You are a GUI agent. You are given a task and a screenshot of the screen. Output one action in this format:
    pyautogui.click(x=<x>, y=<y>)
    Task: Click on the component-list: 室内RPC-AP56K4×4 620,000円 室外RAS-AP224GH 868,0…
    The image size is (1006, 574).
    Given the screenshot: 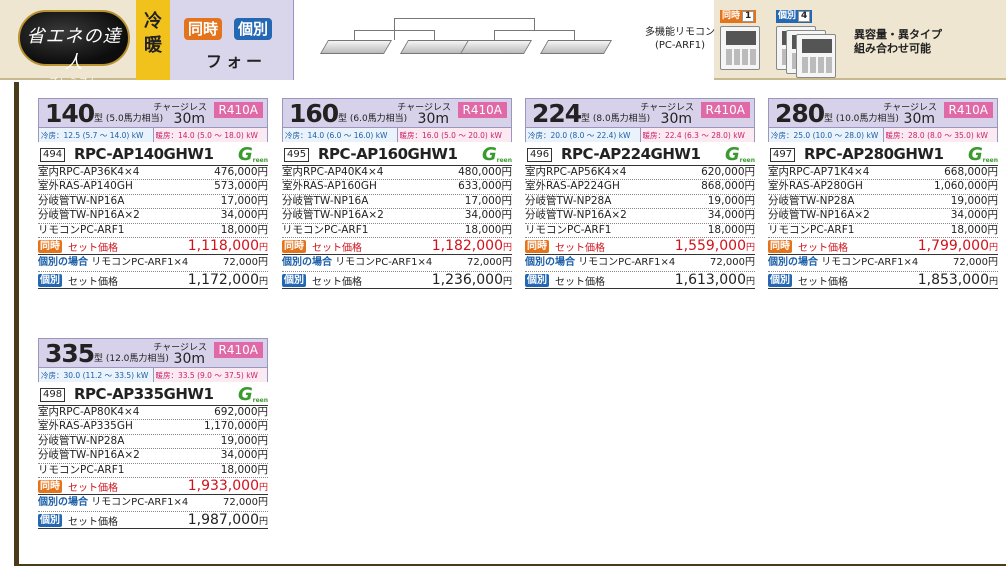 What is the action you would take?
    pyautogui.click(x=640, y=202)
    